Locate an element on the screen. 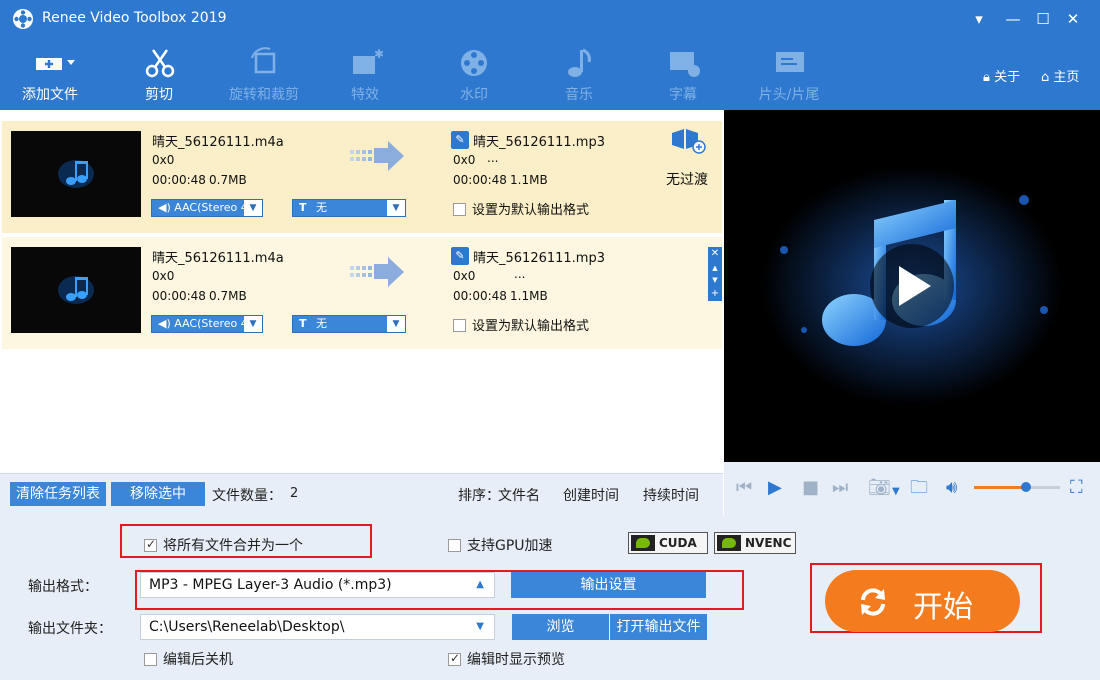  app-logo-icon is located at coordinates (23, 19).